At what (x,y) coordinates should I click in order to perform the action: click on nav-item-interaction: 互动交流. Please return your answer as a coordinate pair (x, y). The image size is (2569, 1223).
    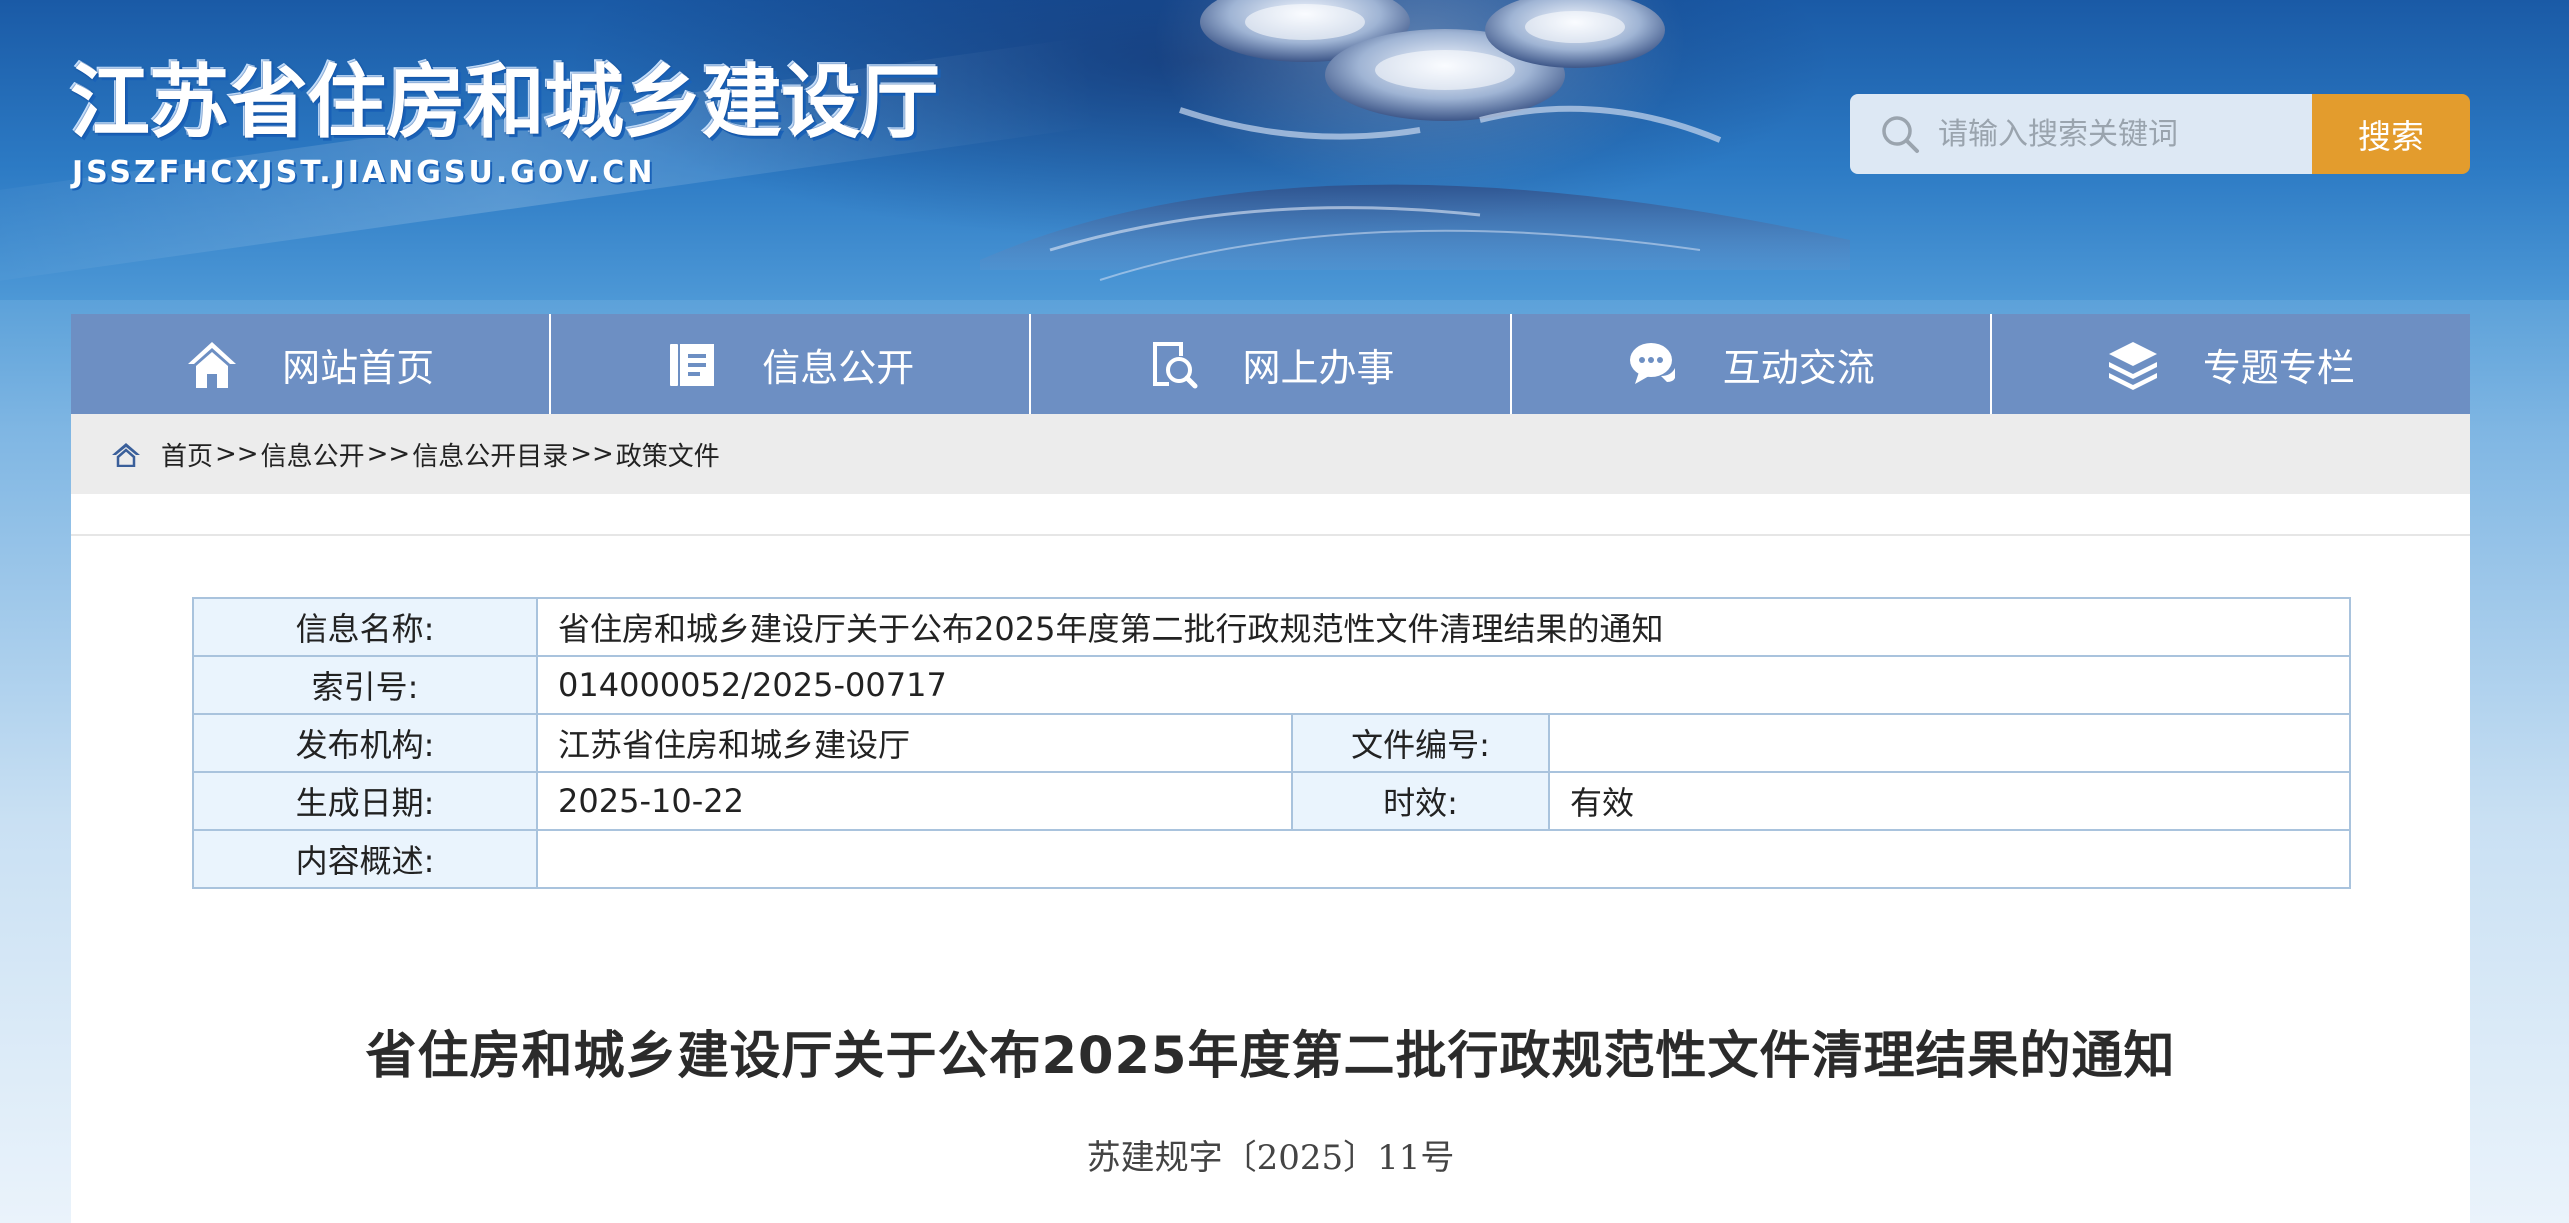
    Looking at the image, I should click on (1749, 364).